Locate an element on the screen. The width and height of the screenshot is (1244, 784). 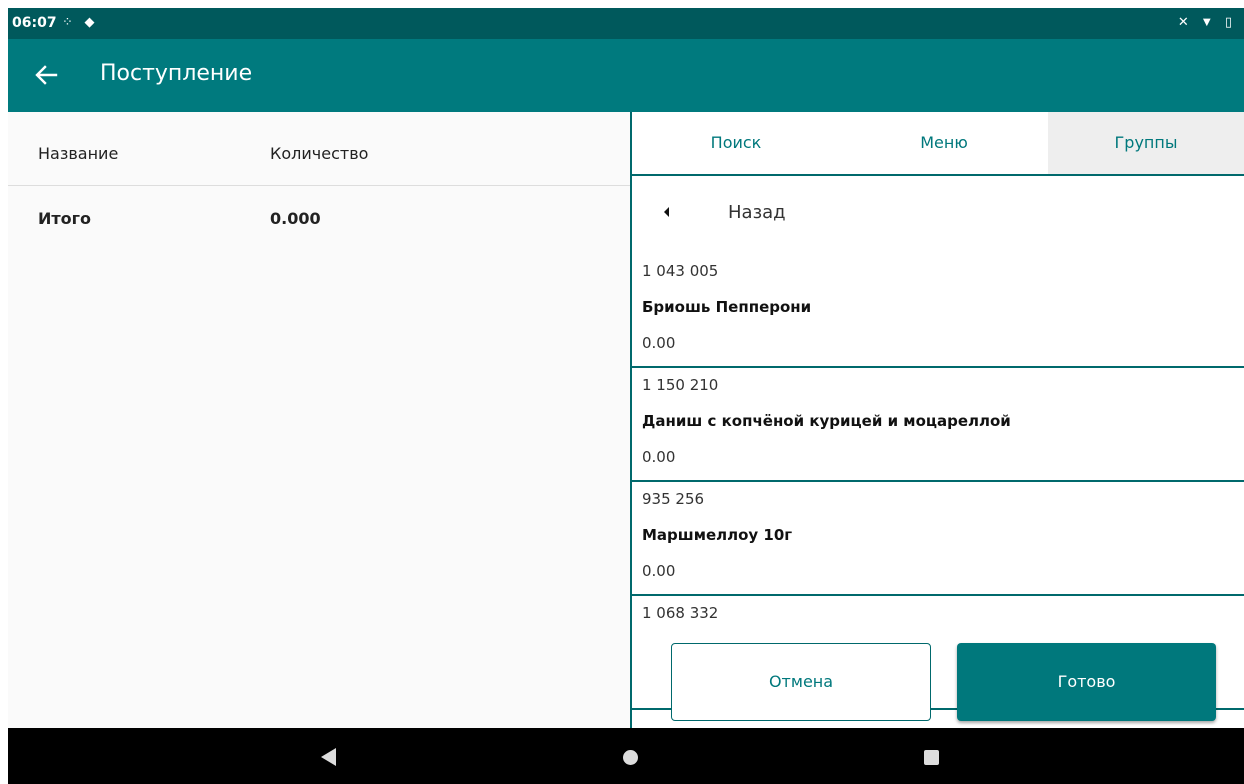
nav-home-icon is located at coordinates (630, 757).